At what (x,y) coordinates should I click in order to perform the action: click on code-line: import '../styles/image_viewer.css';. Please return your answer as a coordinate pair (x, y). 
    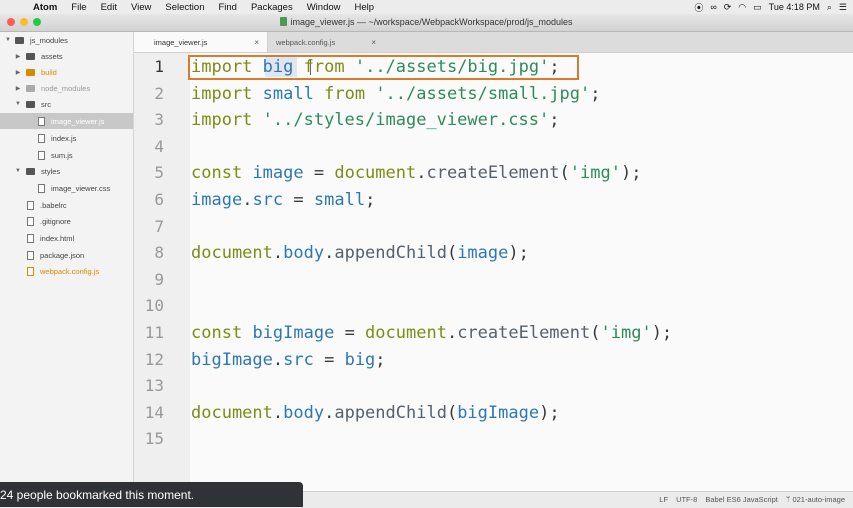
    Looking at the image, I should click on (375, 120).